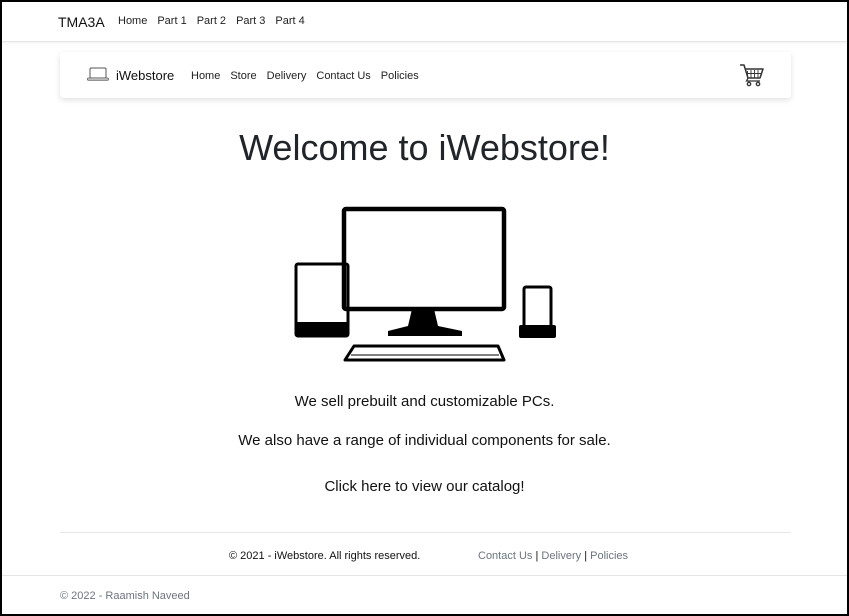 The width and height of the screenshot is (849, 616). Describe the element at coordinates (243, 76) in the screenshot. I see `store-nav-store: Store` at that location.